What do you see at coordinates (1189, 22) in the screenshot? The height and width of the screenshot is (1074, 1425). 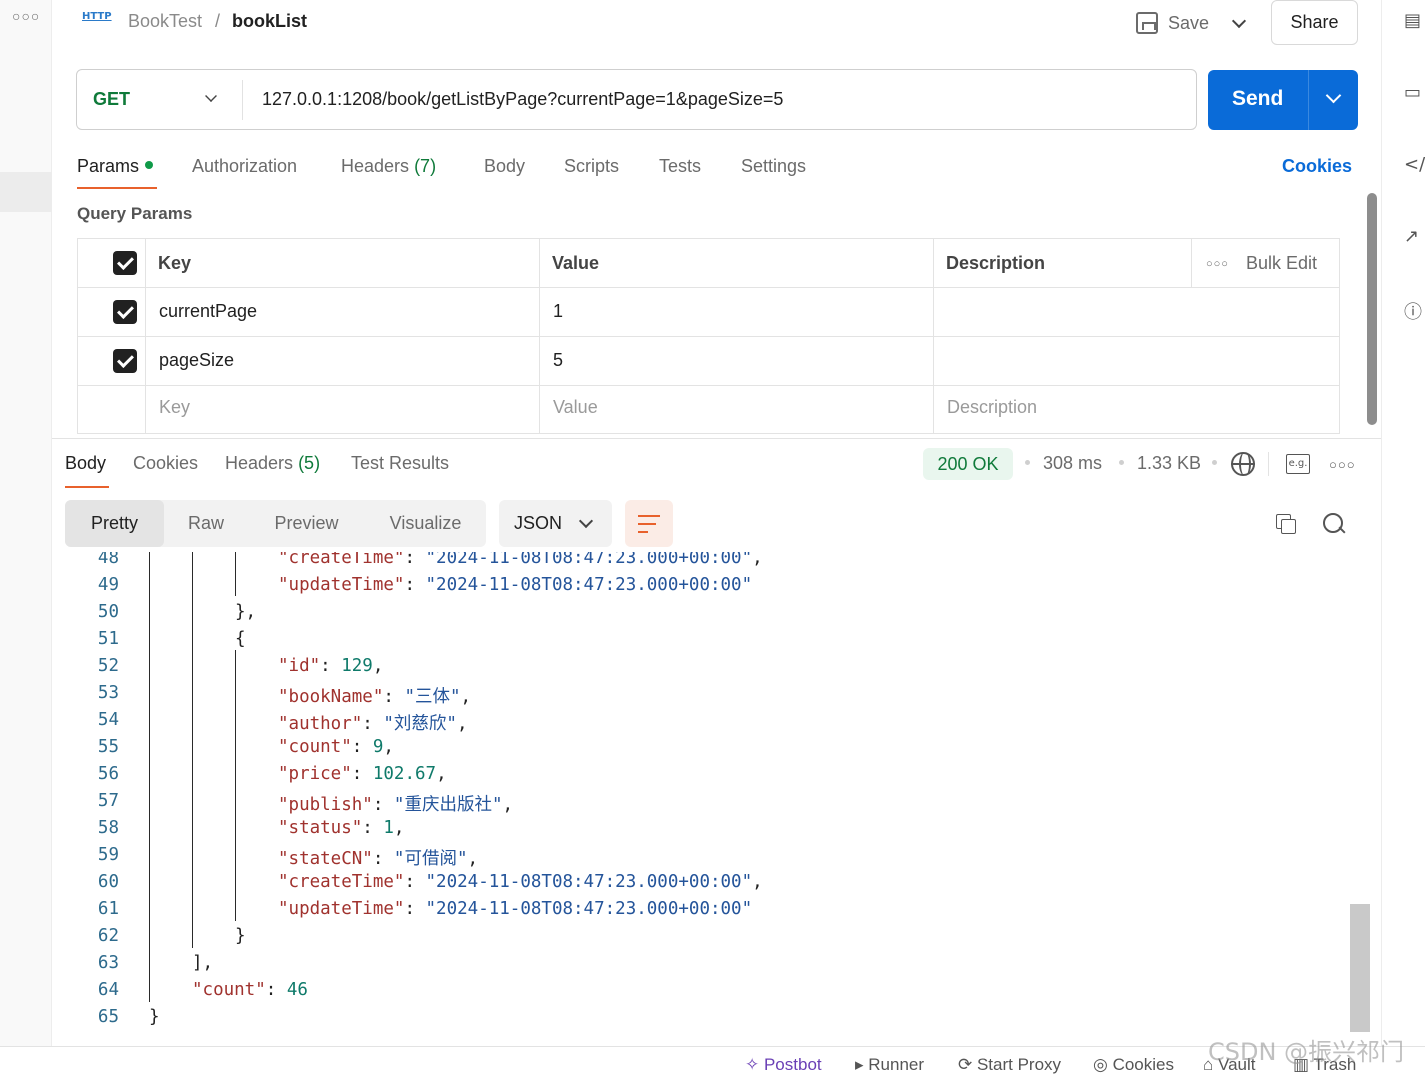 I see `save-label: Save` at bounding box center [1189, 22].